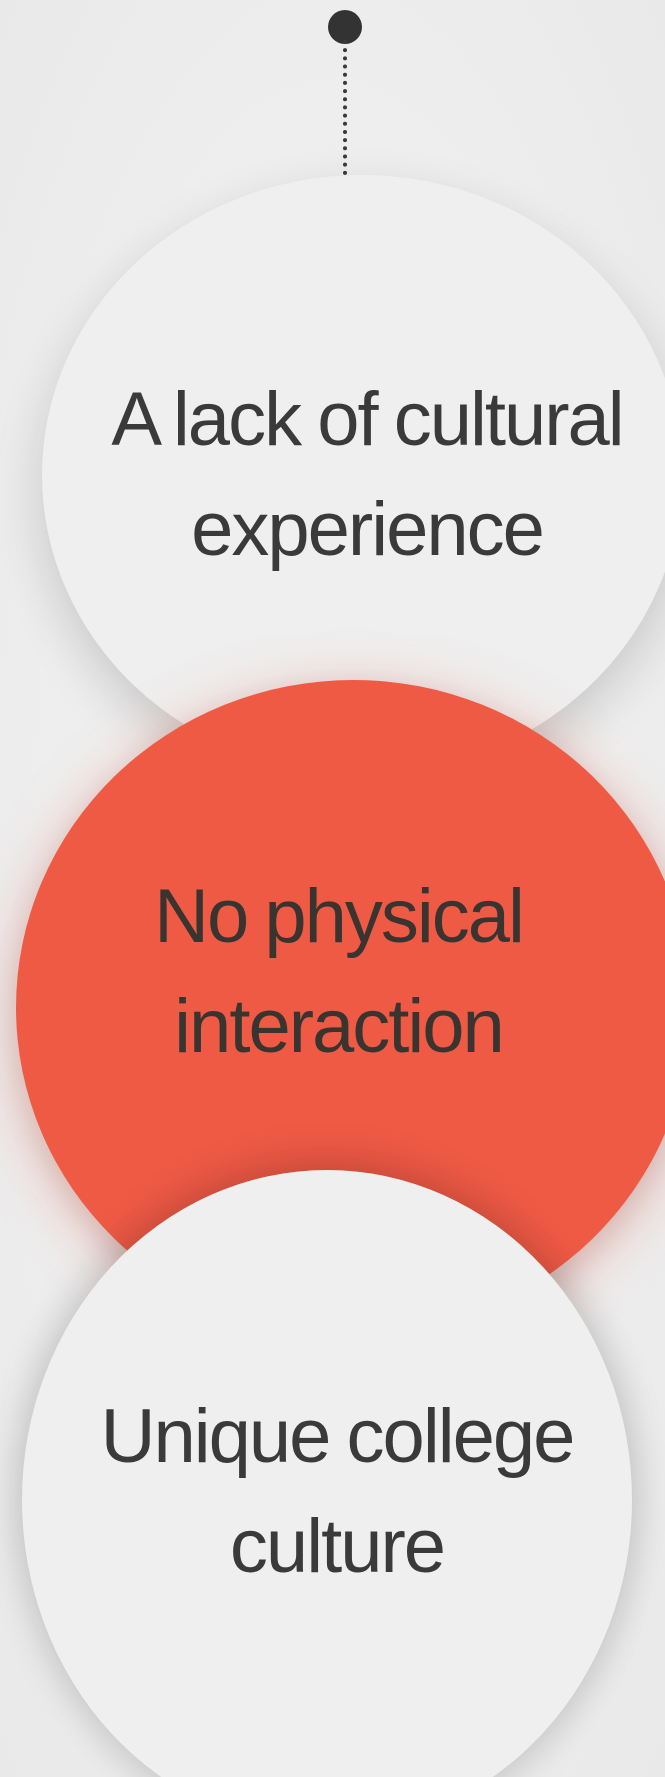  Describe the element at coordinates (367, 419) in the screenshot. I see `circle-node-label-line-1: A lack of cultural` at that location.